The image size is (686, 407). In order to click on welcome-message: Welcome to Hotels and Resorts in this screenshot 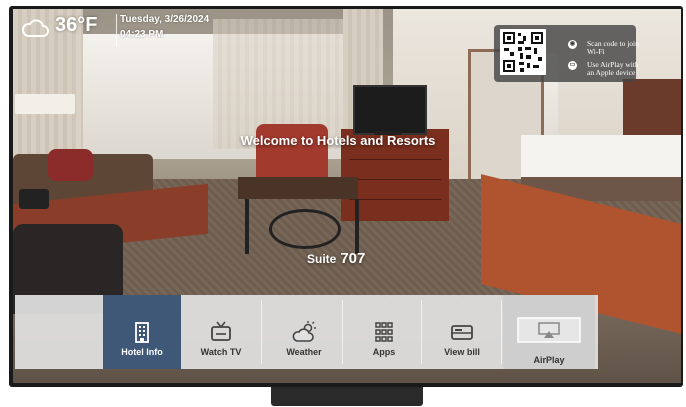, I will do `click(338, 140)`.